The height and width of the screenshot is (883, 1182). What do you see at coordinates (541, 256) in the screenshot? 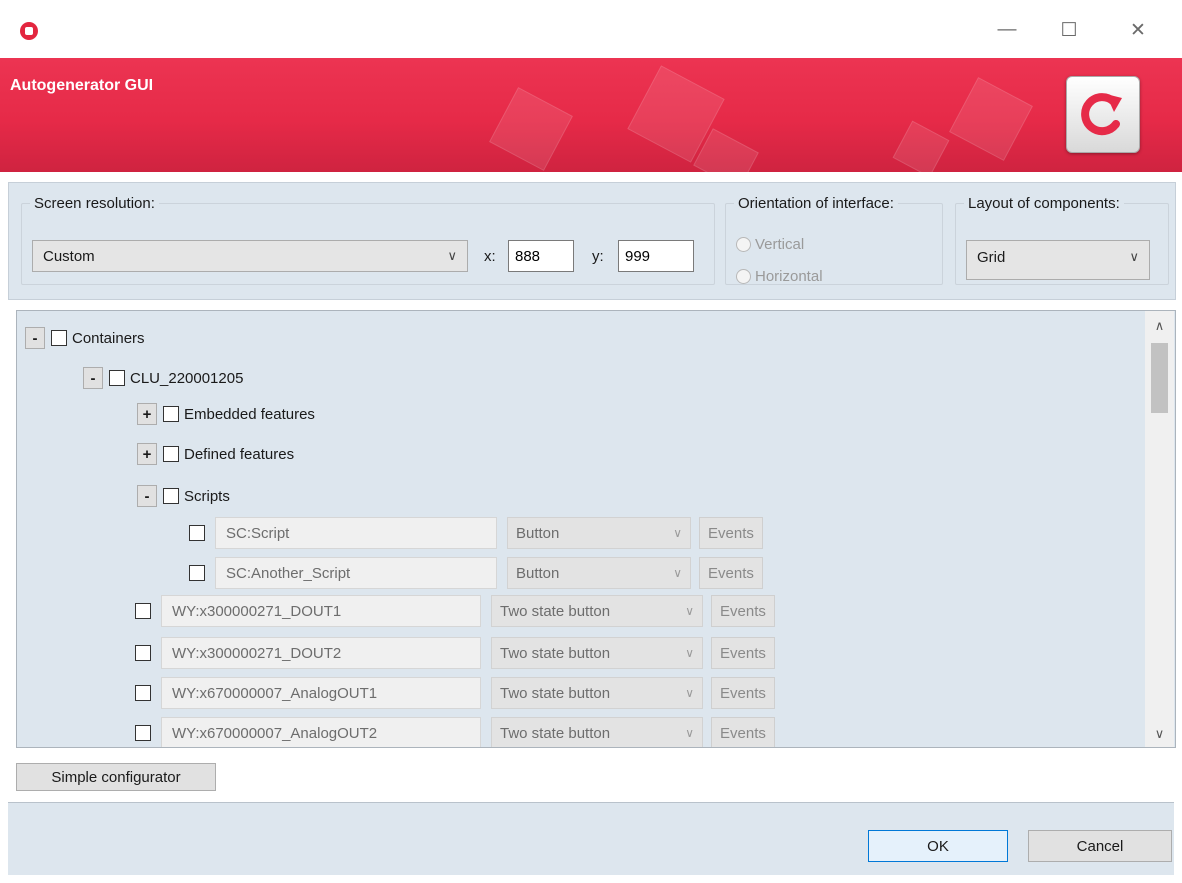
I see `resolution-x-input` at bounding box center [541, 256].